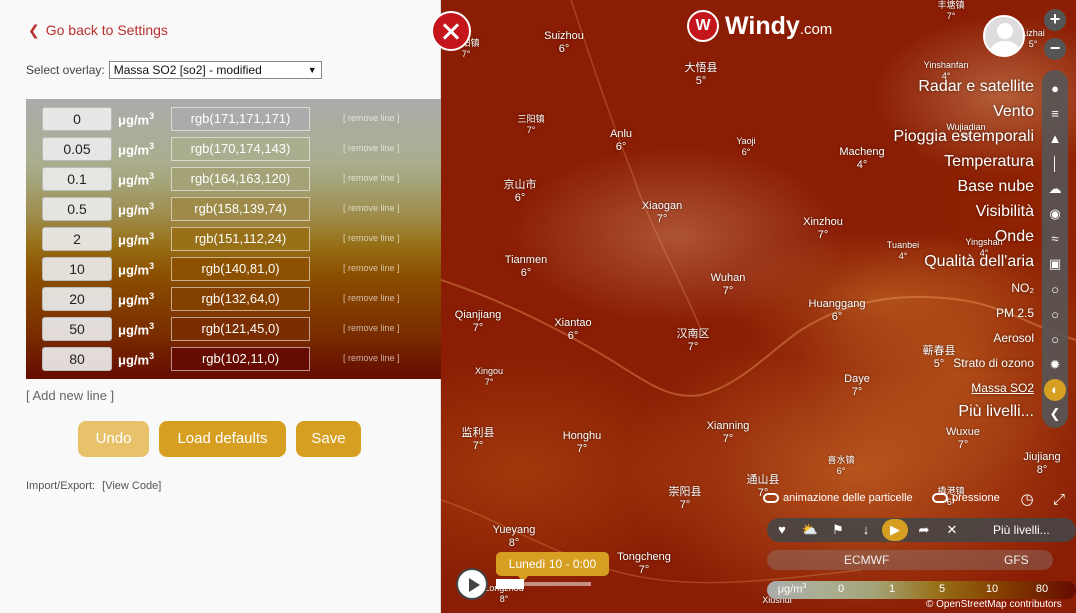 Image resolution: width=1076 pixels, height=613 pixels. I want to click on temperature-icon: ↓, so click(866, 530).